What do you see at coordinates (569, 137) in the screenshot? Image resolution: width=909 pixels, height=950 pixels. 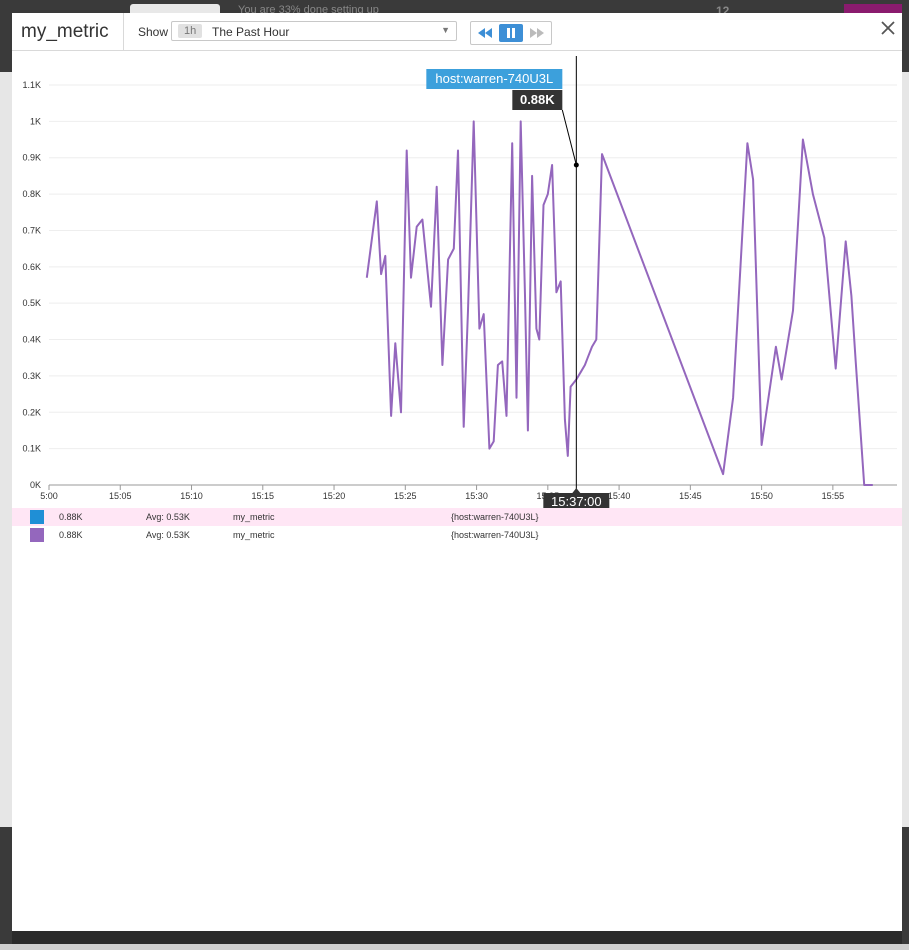 I see `tooltip-leader` at bounding box center [569, 137].